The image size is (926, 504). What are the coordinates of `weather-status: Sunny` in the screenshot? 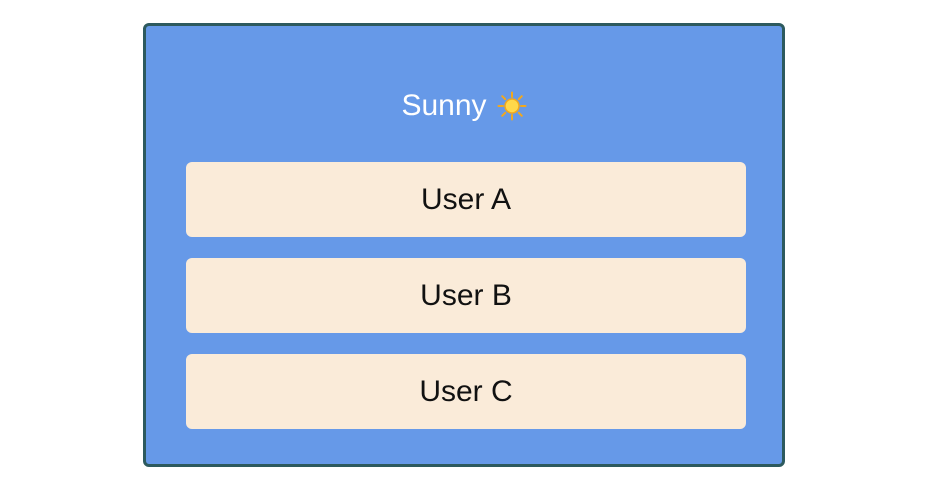 It's located at (464, 106).